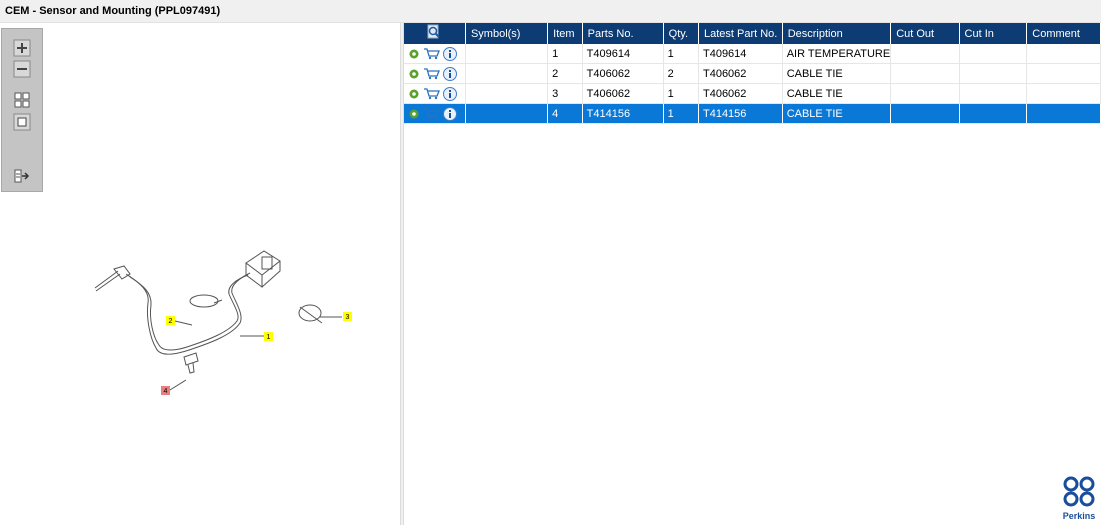 The height and width of the screenshot is (525, 1101). Describe the element at coordinates (565, 73) in the screenshot. I see `cell-item: 2` at that location.